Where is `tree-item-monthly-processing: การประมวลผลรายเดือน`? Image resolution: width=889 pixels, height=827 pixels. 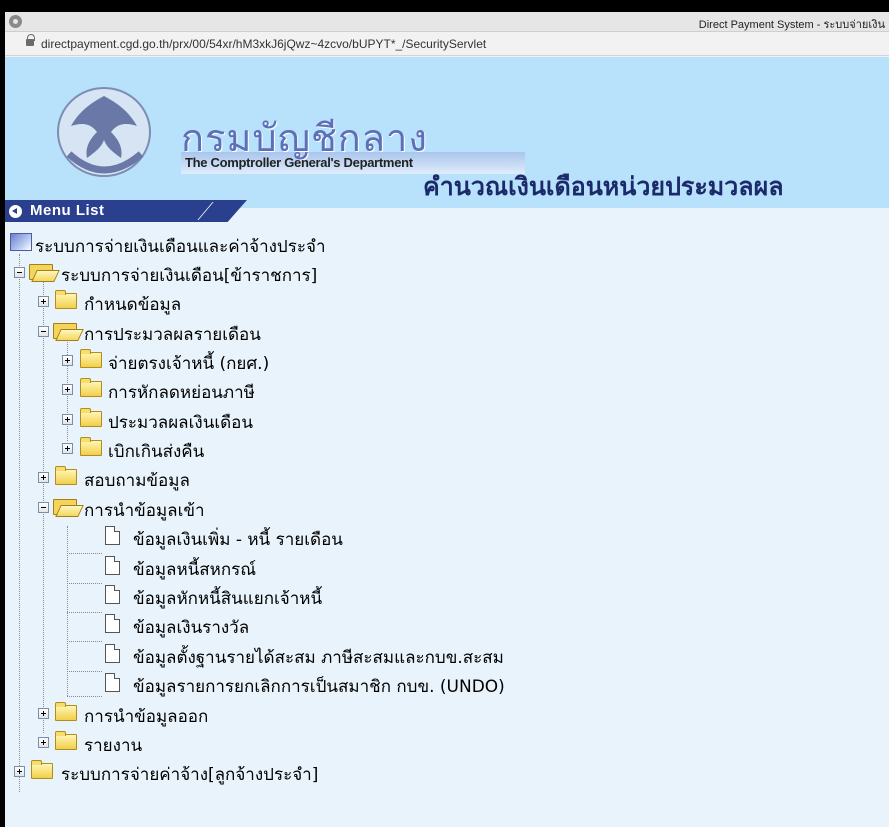
tree-item-monthly-processing: การประมวลผลรายเดือน is located at coordinates (175, 333).